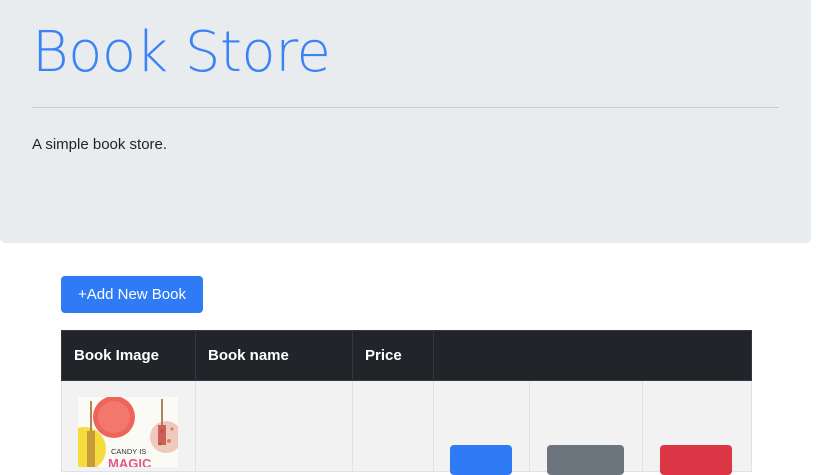 Image resolution: width=816 pixels, height=475 pixels. Describe the element at coordinates (393, 355) in the screenshot. I see `column-header-price: Price` at that location.